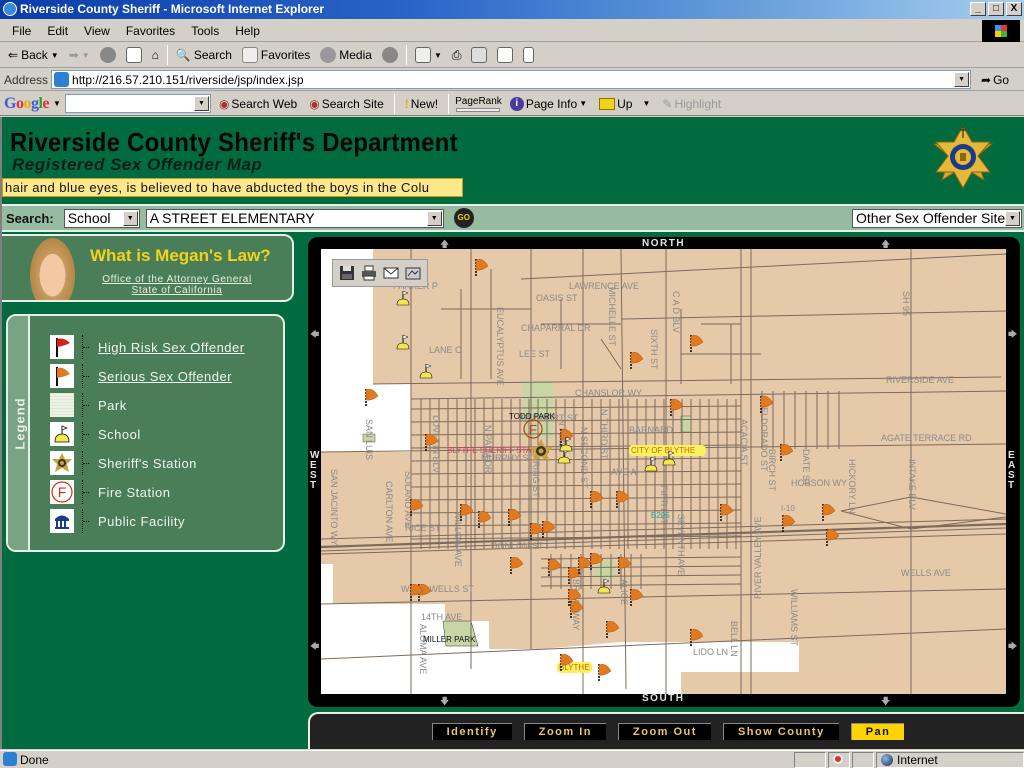 This screenshot has width=1024, height=768. I want to click on address-dropdown-icon: ▼, so click(962, 79).